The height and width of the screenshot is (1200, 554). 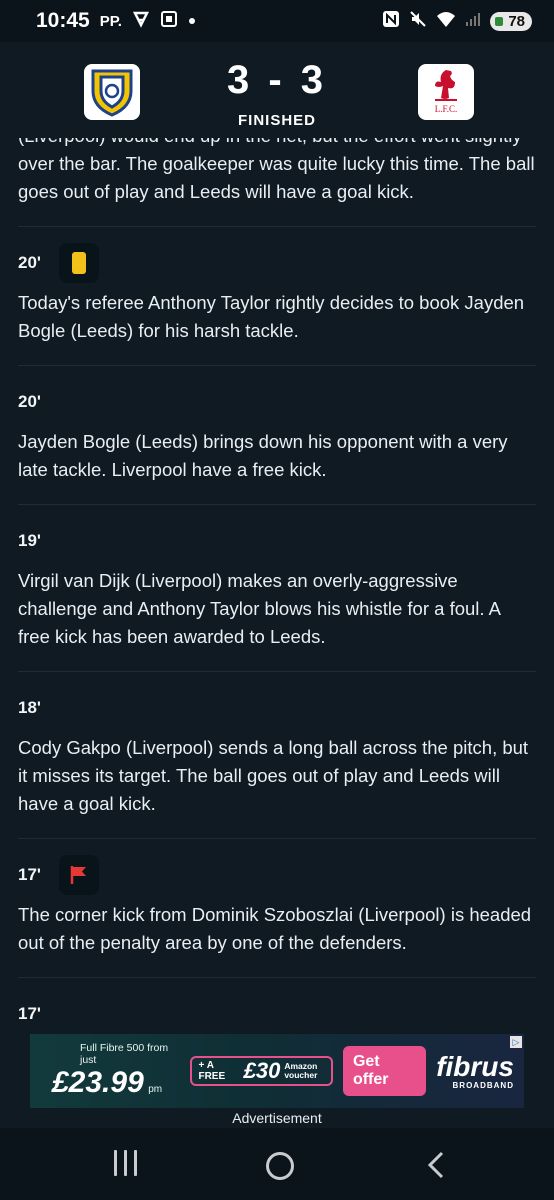 I want to click on match-header: 3 - 3 FINISHED L.F.C., so click(x=277, y=90).